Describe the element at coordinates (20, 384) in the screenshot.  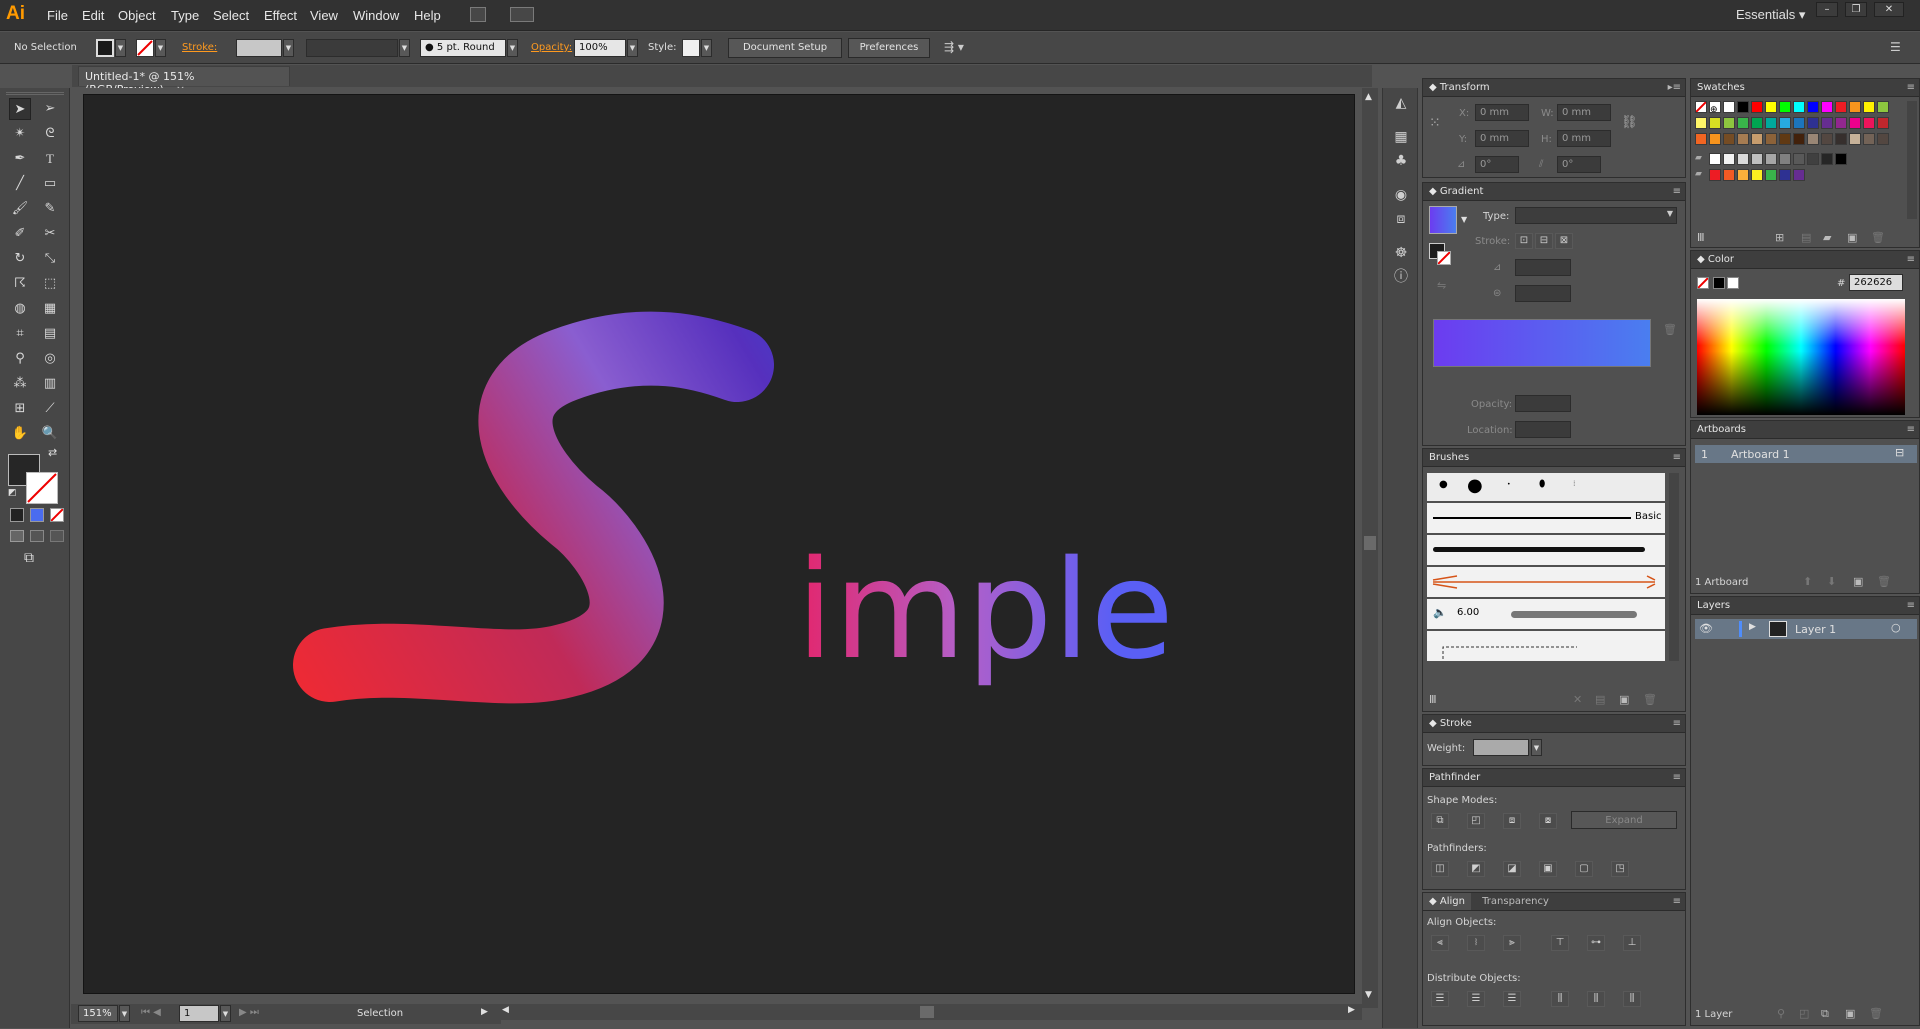
I see `symbol-sprayer-tool-icon: ⁂` at that location.